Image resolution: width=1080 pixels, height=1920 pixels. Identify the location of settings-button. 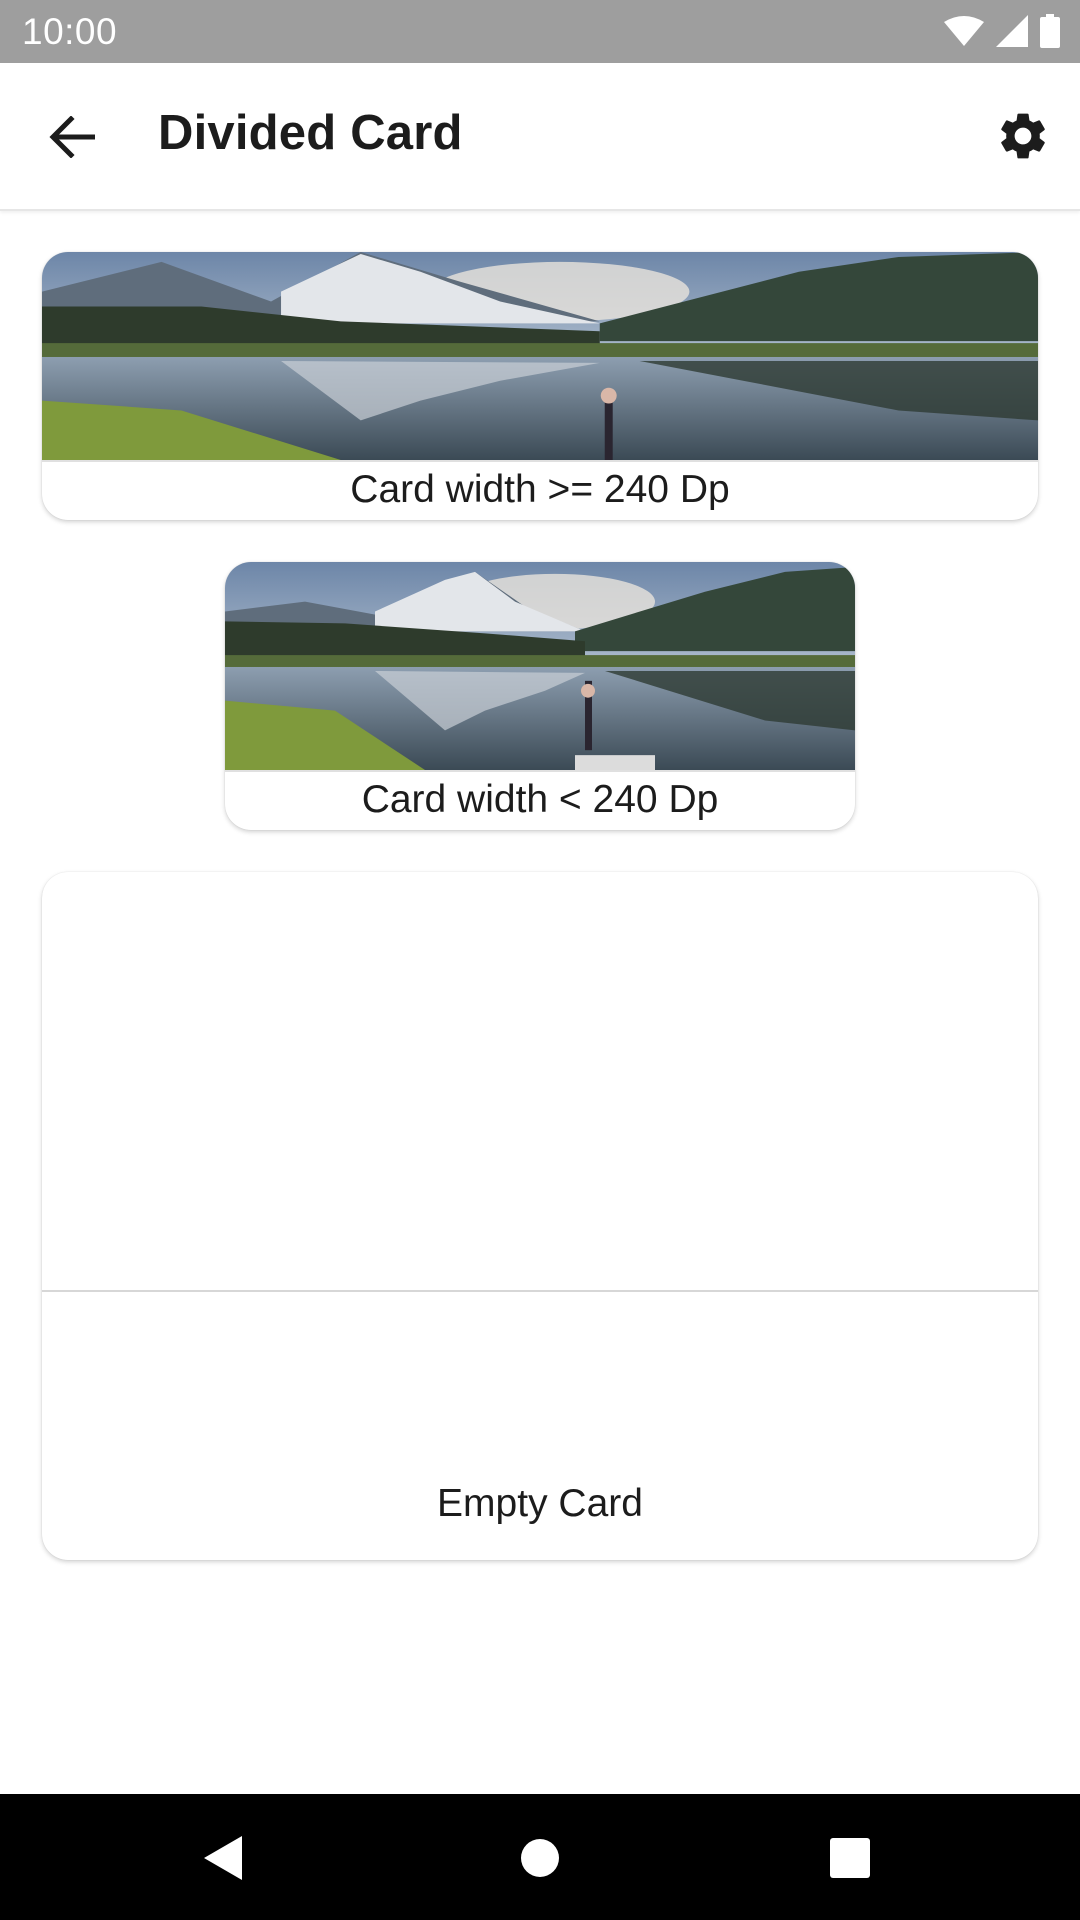
(1023, 136).